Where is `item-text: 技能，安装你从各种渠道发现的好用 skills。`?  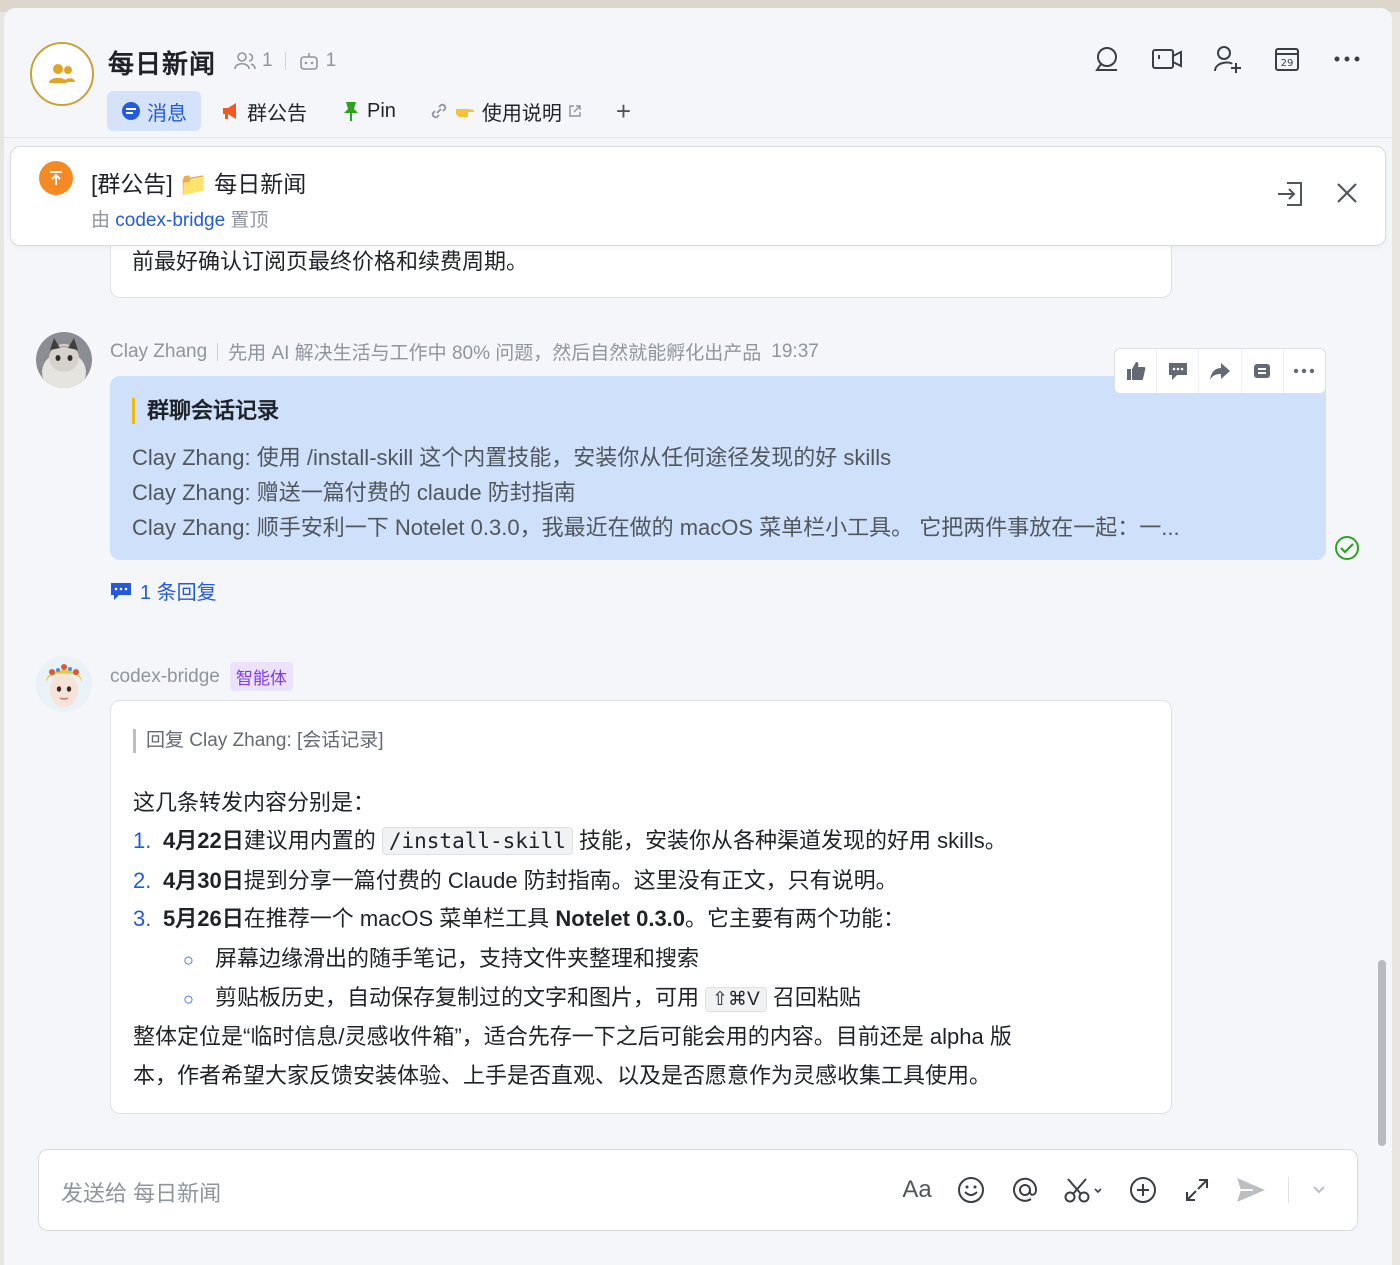
item-text: 技能，安装你从各种渠道发现的好用 skills。 is located at coordinates (793, 840).